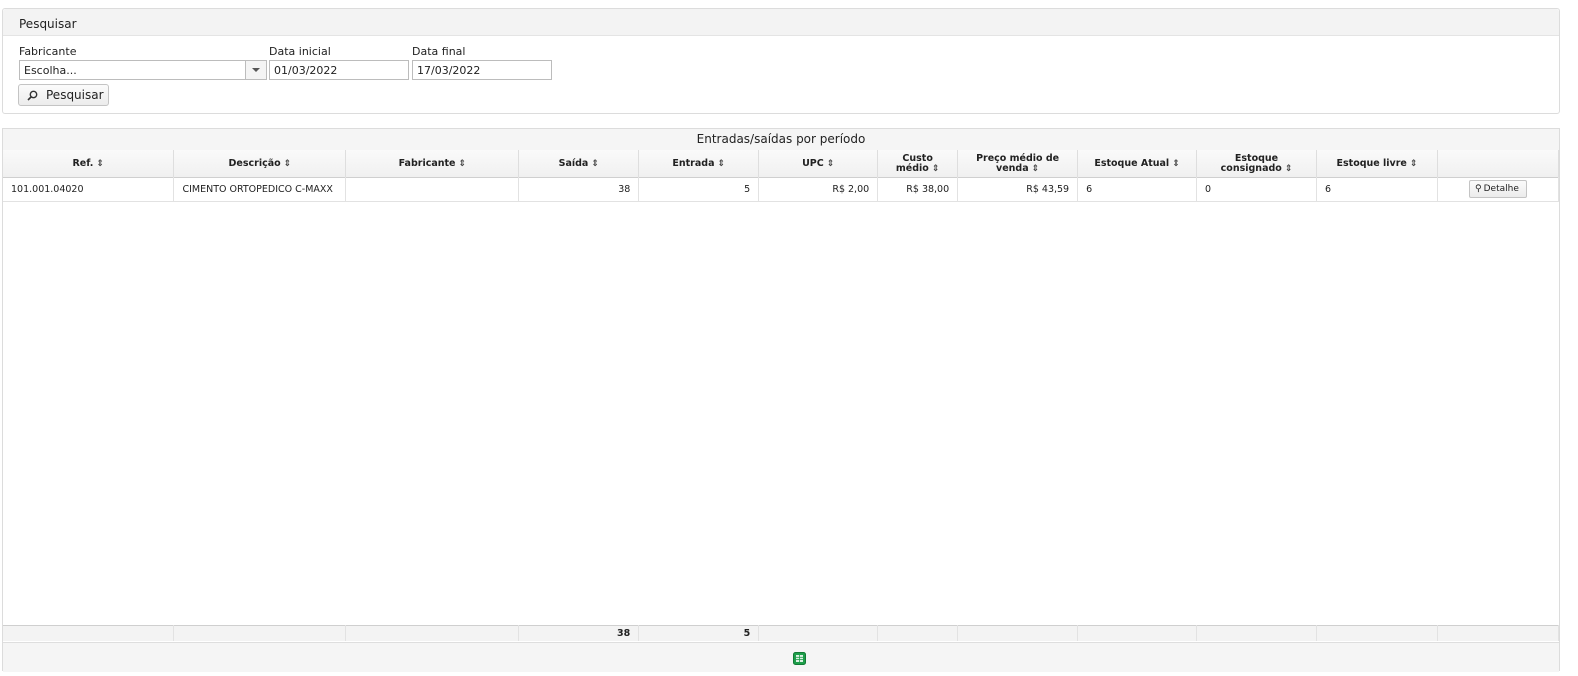 The height and width of the screenshot is (676, 1578). What do you see at coordinates (918, 189) in the screenshot?
I see `cell-custo-medio: R$ 38,00` at bounding box center [918, 189].